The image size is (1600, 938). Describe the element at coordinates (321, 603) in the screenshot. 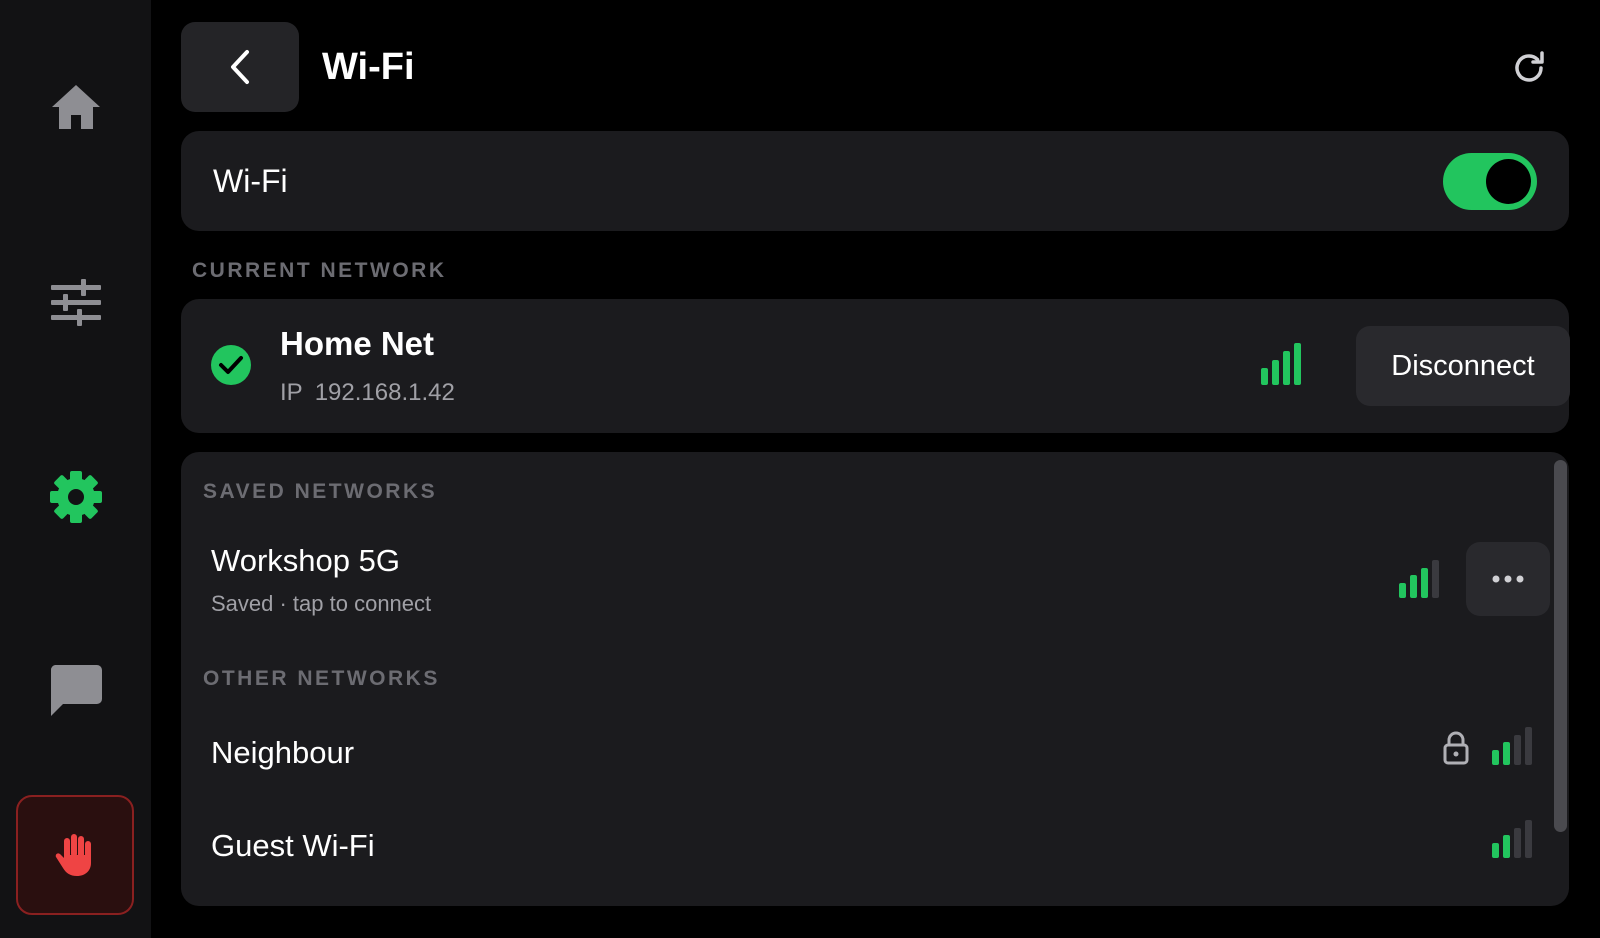

I see `network-status: Saved · tap to connect` at that location.